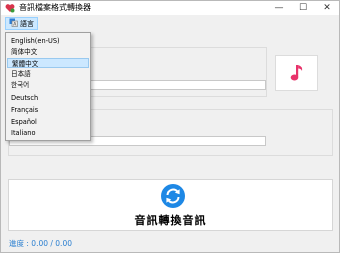 Image resolution: width=340 pixels, height=253 pixels. What do you see at coordinates (40, 243) in the screenshot?
I see `progress-text: 進度 : 0.00 / 0.00` at bounding box center [40, 243].